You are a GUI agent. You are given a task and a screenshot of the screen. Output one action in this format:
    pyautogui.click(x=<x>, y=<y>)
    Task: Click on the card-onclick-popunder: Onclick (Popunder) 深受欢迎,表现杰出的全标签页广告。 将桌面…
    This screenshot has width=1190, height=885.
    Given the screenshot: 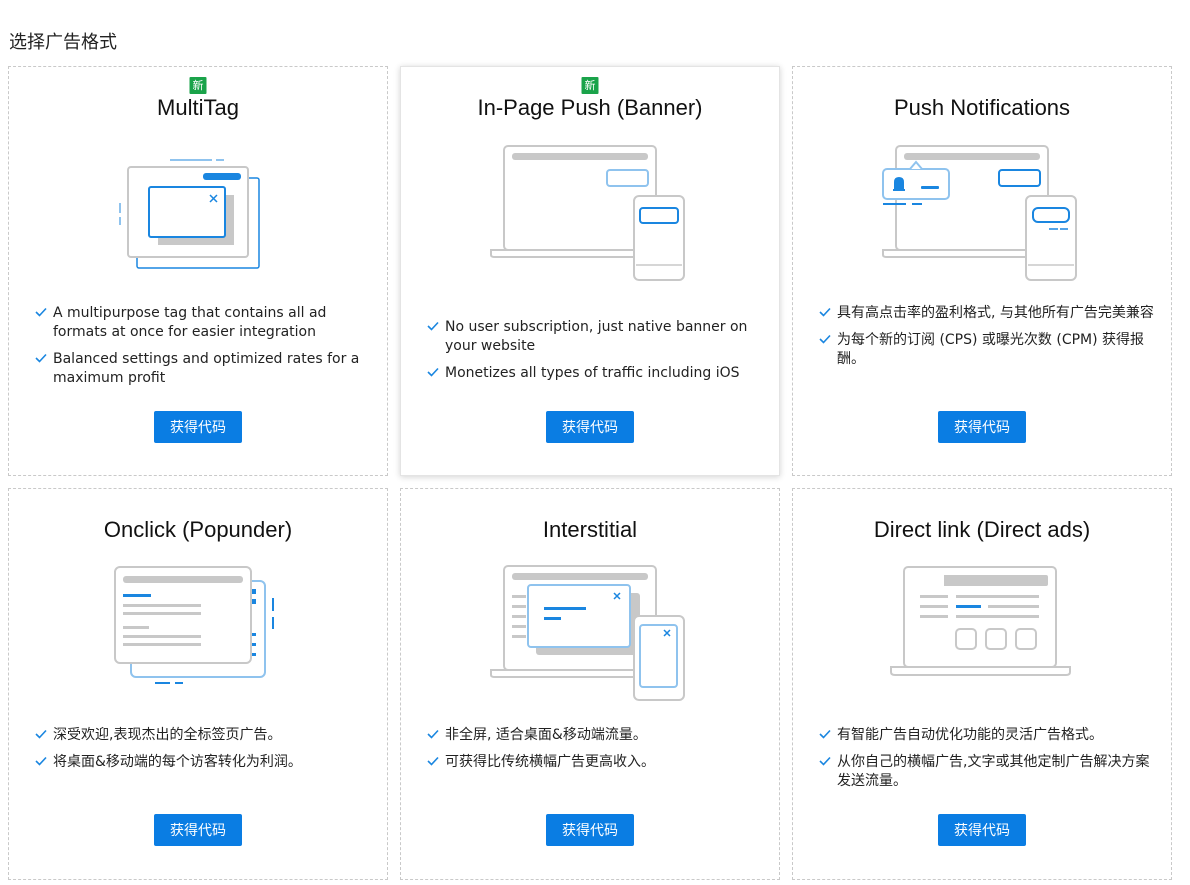 What is the action you would take?
    pyautogui.click(x=198, y=684)
    